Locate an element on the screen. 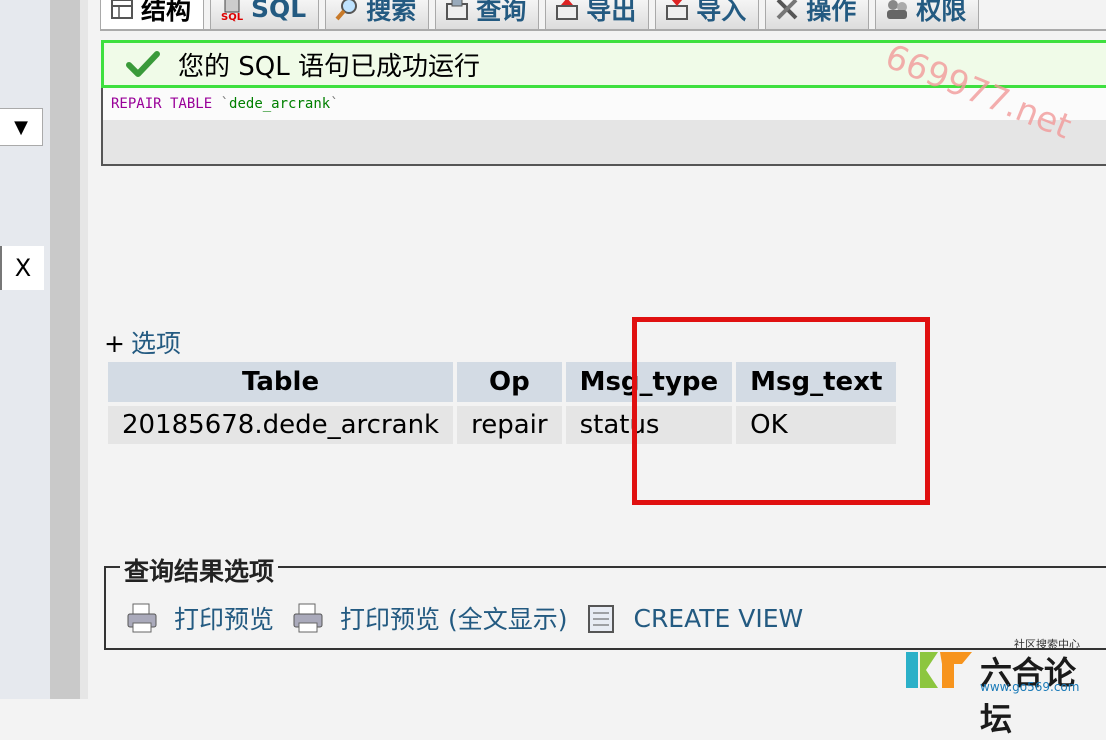 The width and height of the screenshot is (1106, 740). tab-sql-label: SQL is located at coordinates (279, 11).